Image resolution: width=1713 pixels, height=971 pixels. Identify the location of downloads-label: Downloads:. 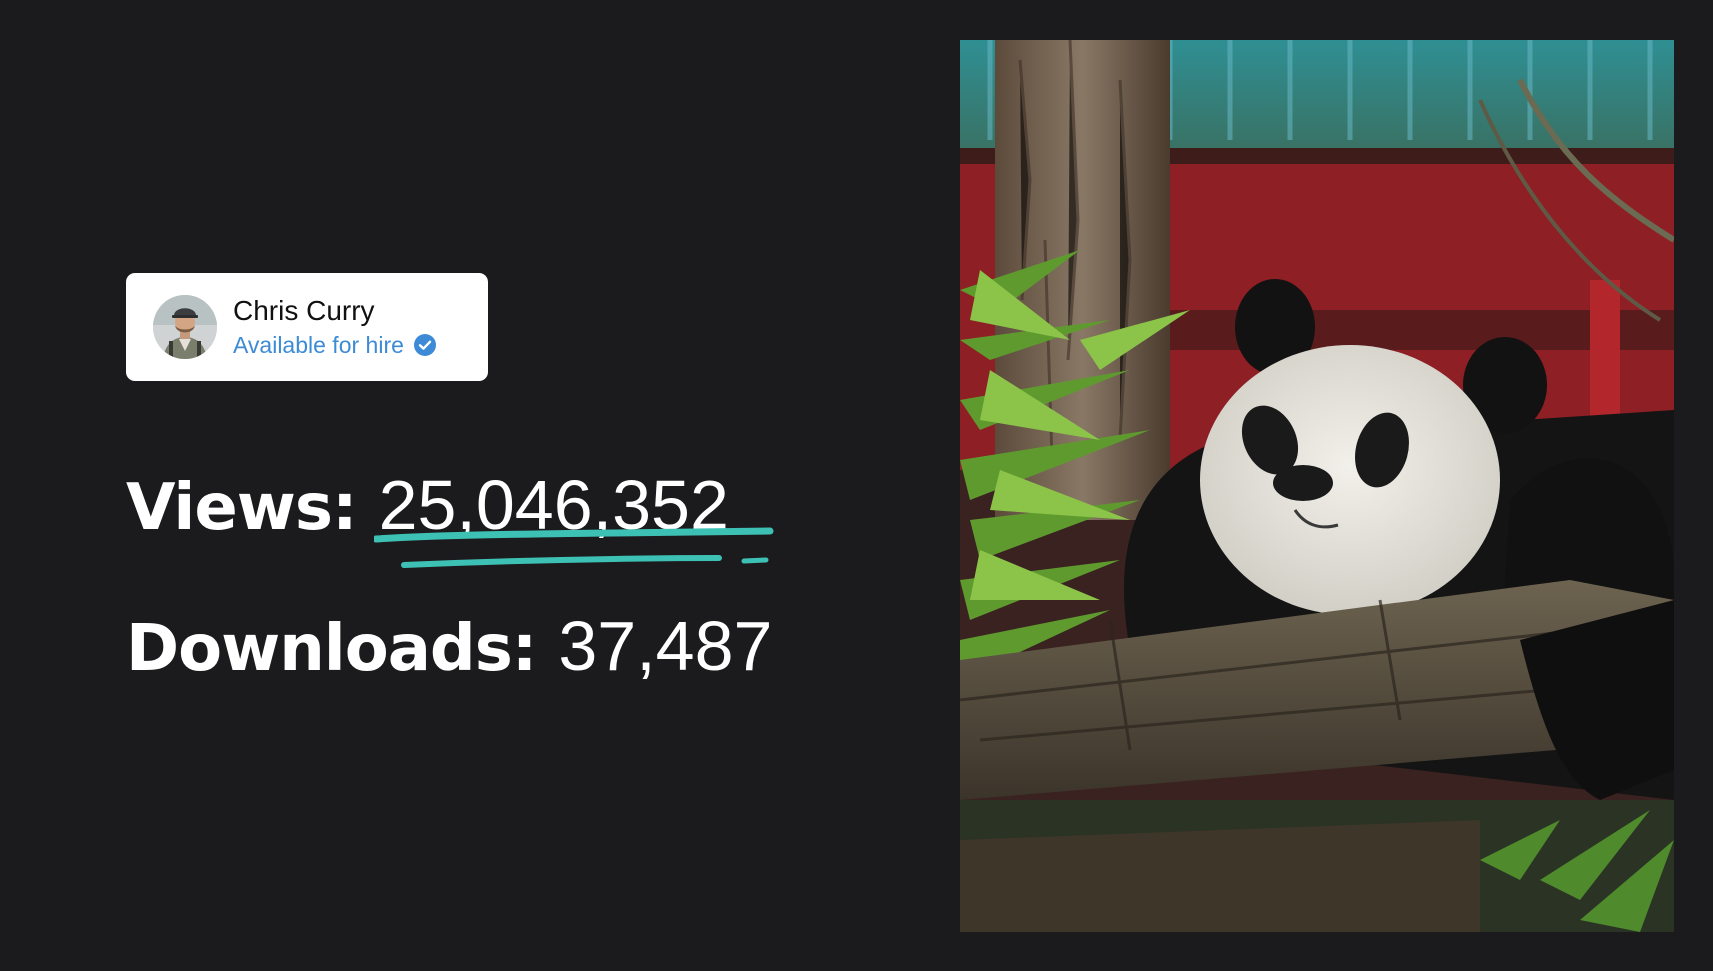
(331, 649).